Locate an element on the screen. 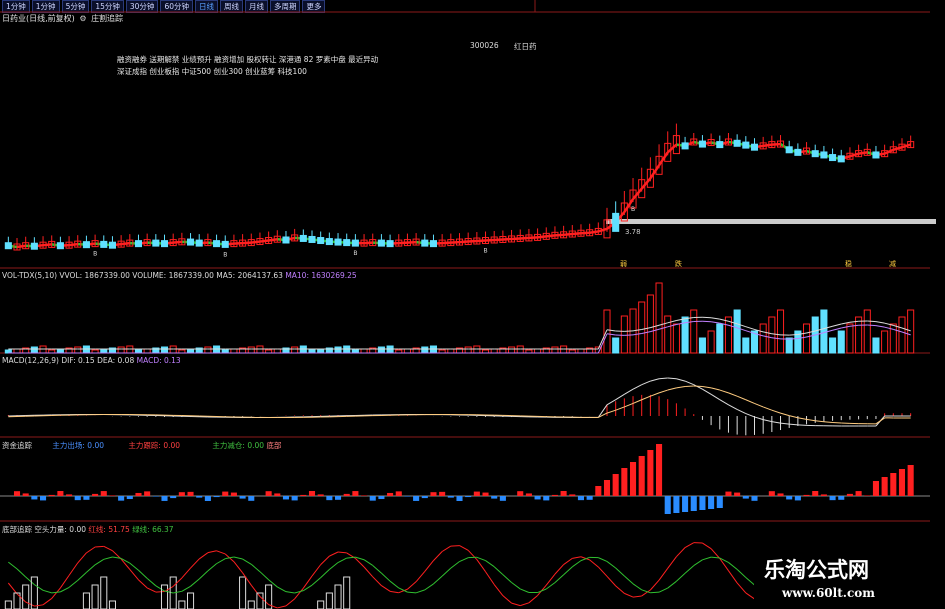  osc-power: 空头力量: 0.00 is located at coordinates (60, 529).